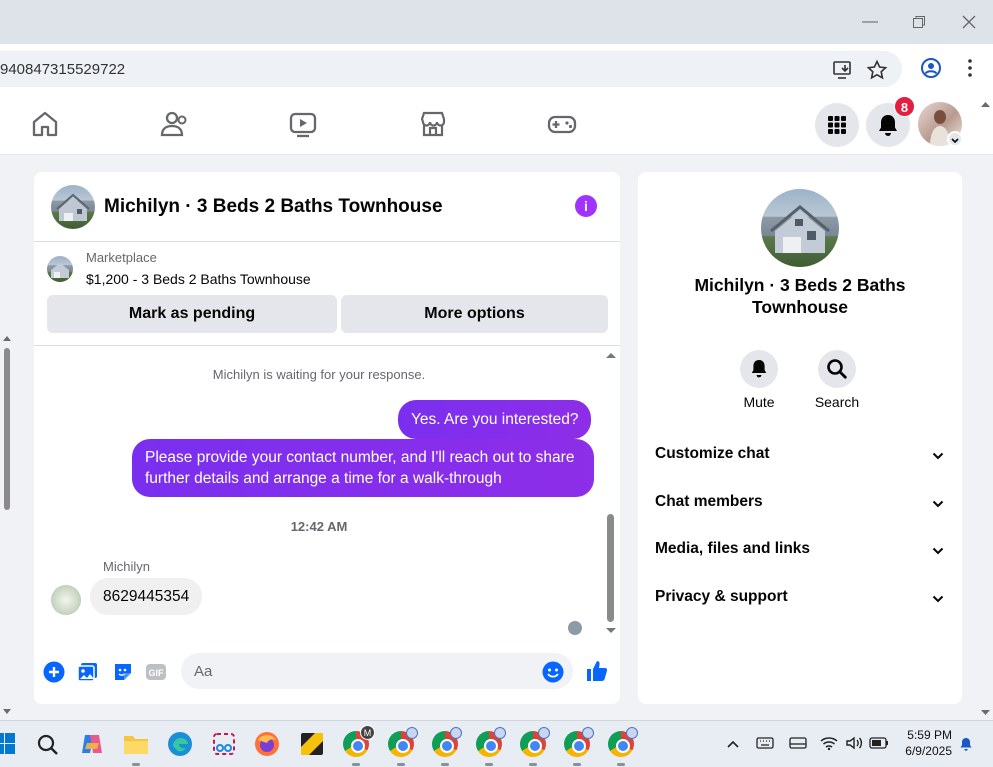 This screenshot has width=993, height=767. I want to click on search-icon, so click(48, 745).